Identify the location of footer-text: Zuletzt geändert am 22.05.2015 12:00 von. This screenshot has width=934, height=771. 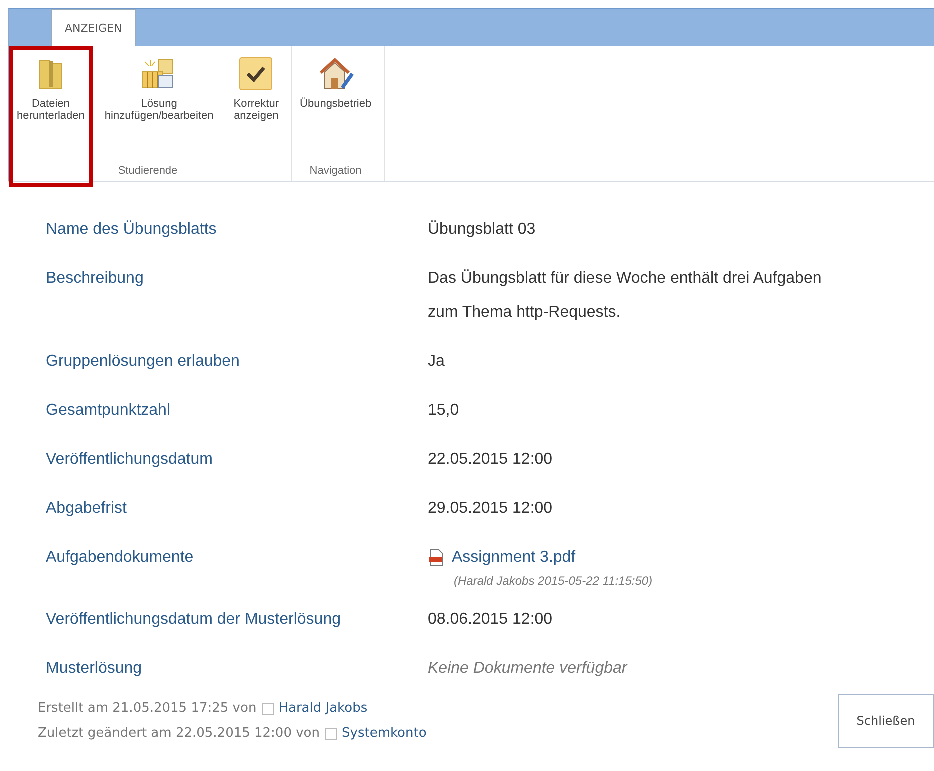
(179, 733).